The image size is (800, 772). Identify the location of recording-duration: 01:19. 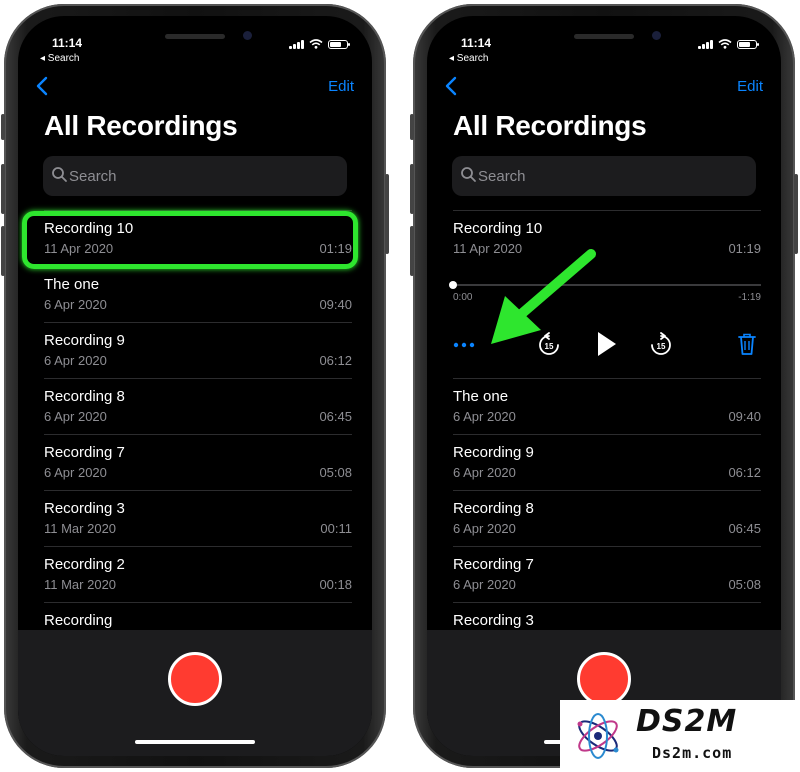
(744, 248).